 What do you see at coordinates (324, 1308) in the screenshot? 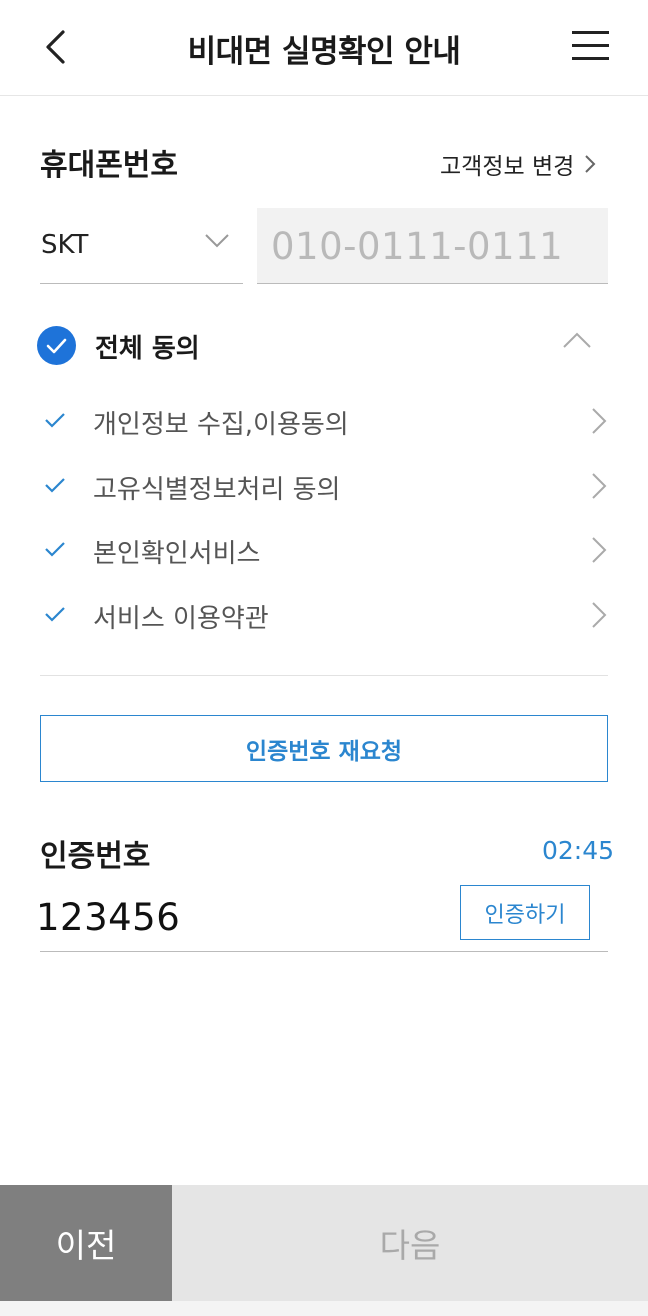
I see `bottom-strip` at bounding box center [324, 1308].